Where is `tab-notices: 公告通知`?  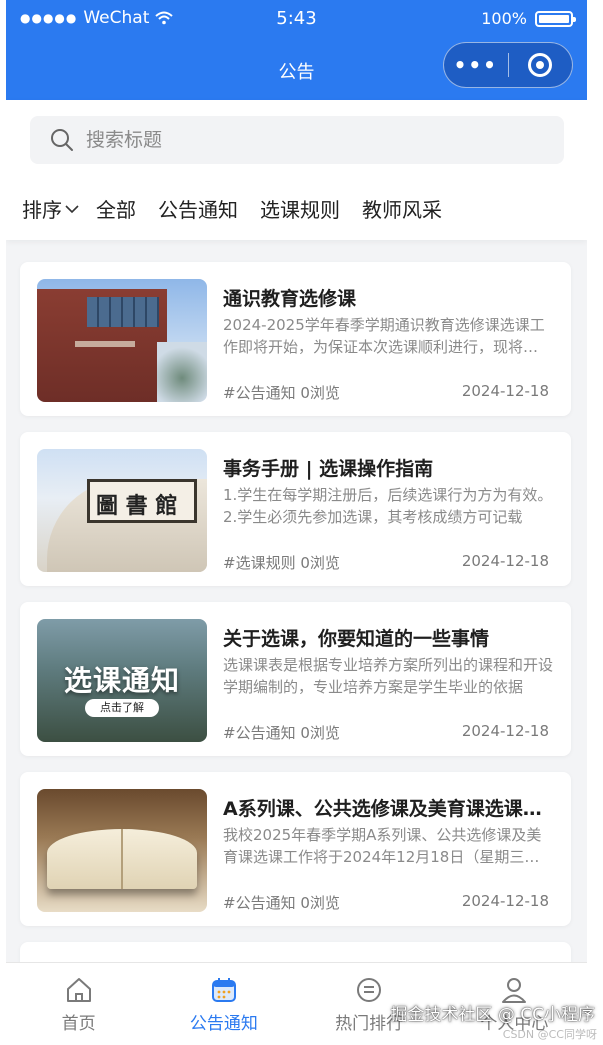 tab-notices: 公告通知 is located at coordinates (198, 208).